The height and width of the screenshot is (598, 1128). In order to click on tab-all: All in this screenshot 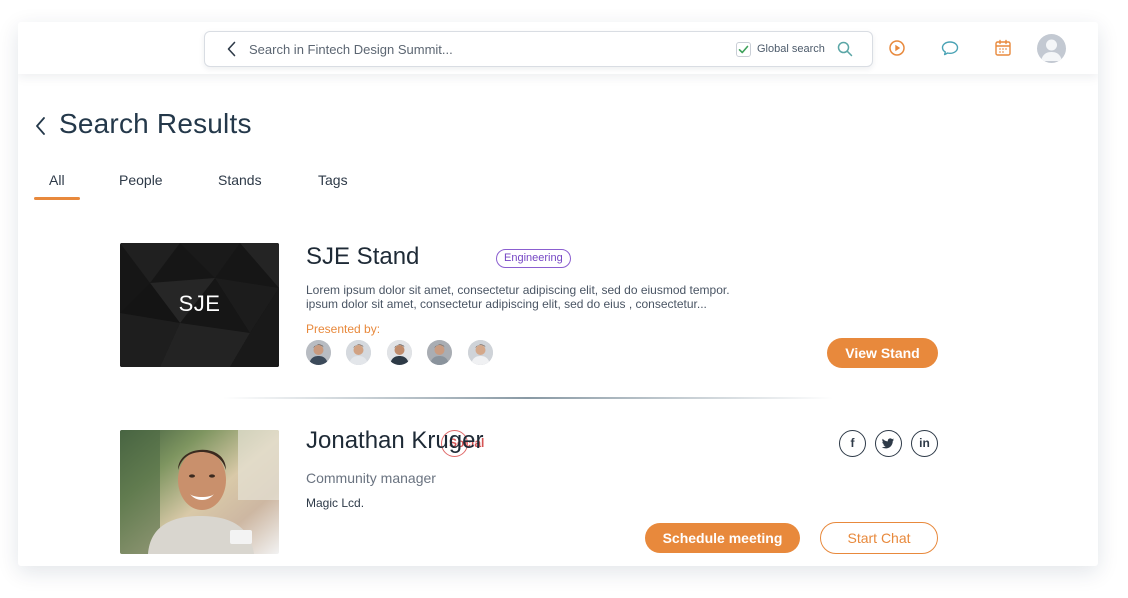, I will do `click(57, 180)`.